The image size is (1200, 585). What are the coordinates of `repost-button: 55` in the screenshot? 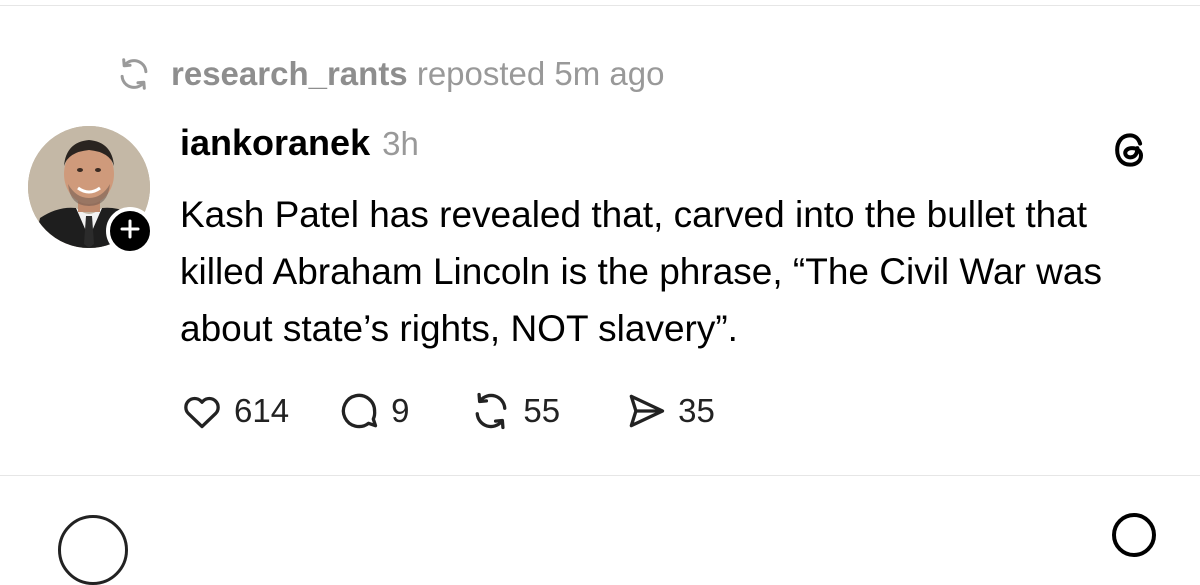 It's located at (514, 411).